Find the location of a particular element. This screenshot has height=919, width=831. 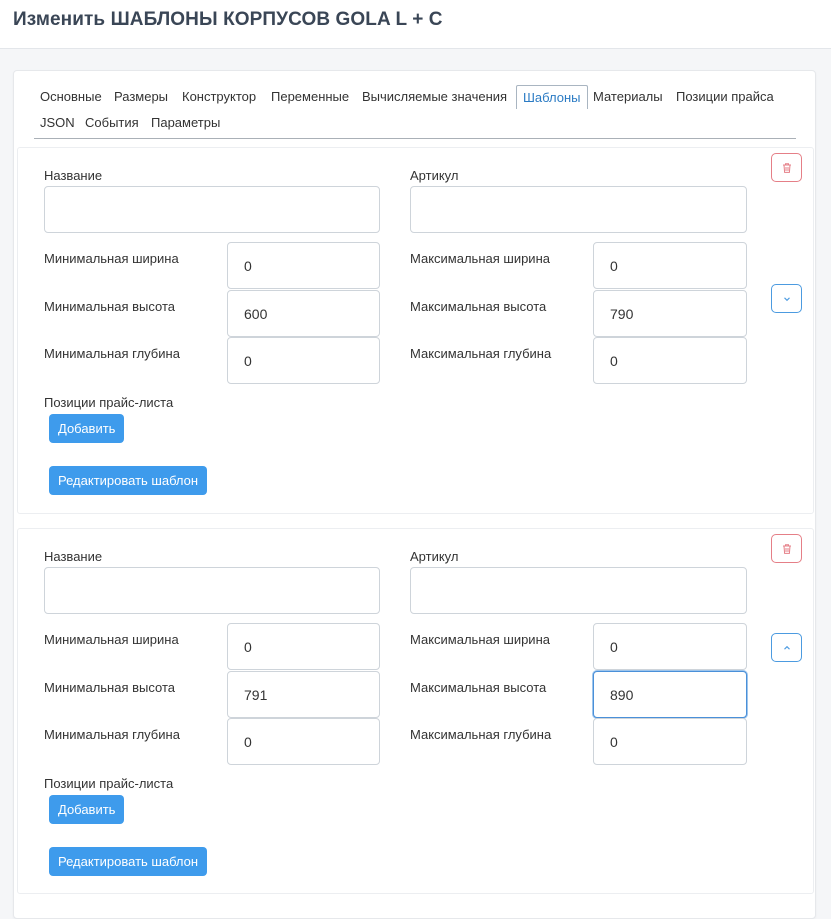

tab-constructor: Конструктор is located at coordinates (219, 97).